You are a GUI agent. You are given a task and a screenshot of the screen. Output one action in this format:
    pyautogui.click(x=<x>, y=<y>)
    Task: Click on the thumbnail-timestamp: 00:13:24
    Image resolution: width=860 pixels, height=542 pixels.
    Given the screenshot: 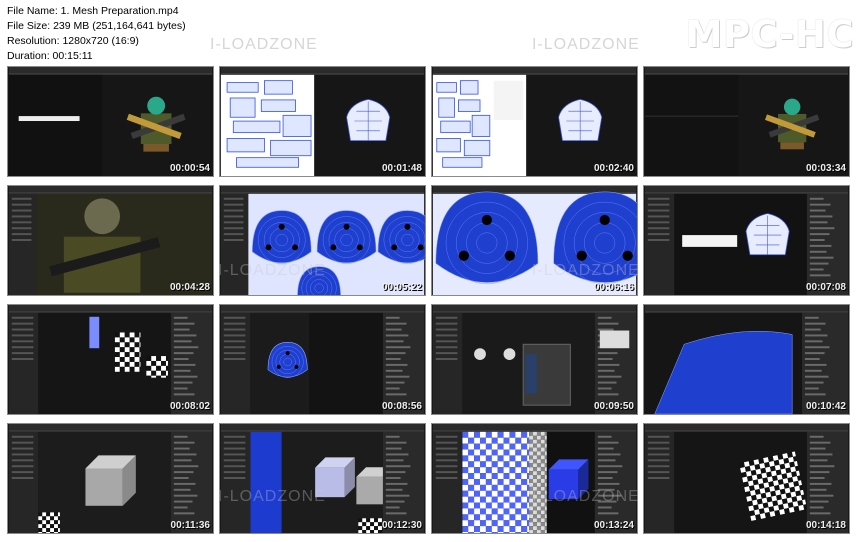 What is the action you would take?
    pyautogui.click(x=613, y=525)
    